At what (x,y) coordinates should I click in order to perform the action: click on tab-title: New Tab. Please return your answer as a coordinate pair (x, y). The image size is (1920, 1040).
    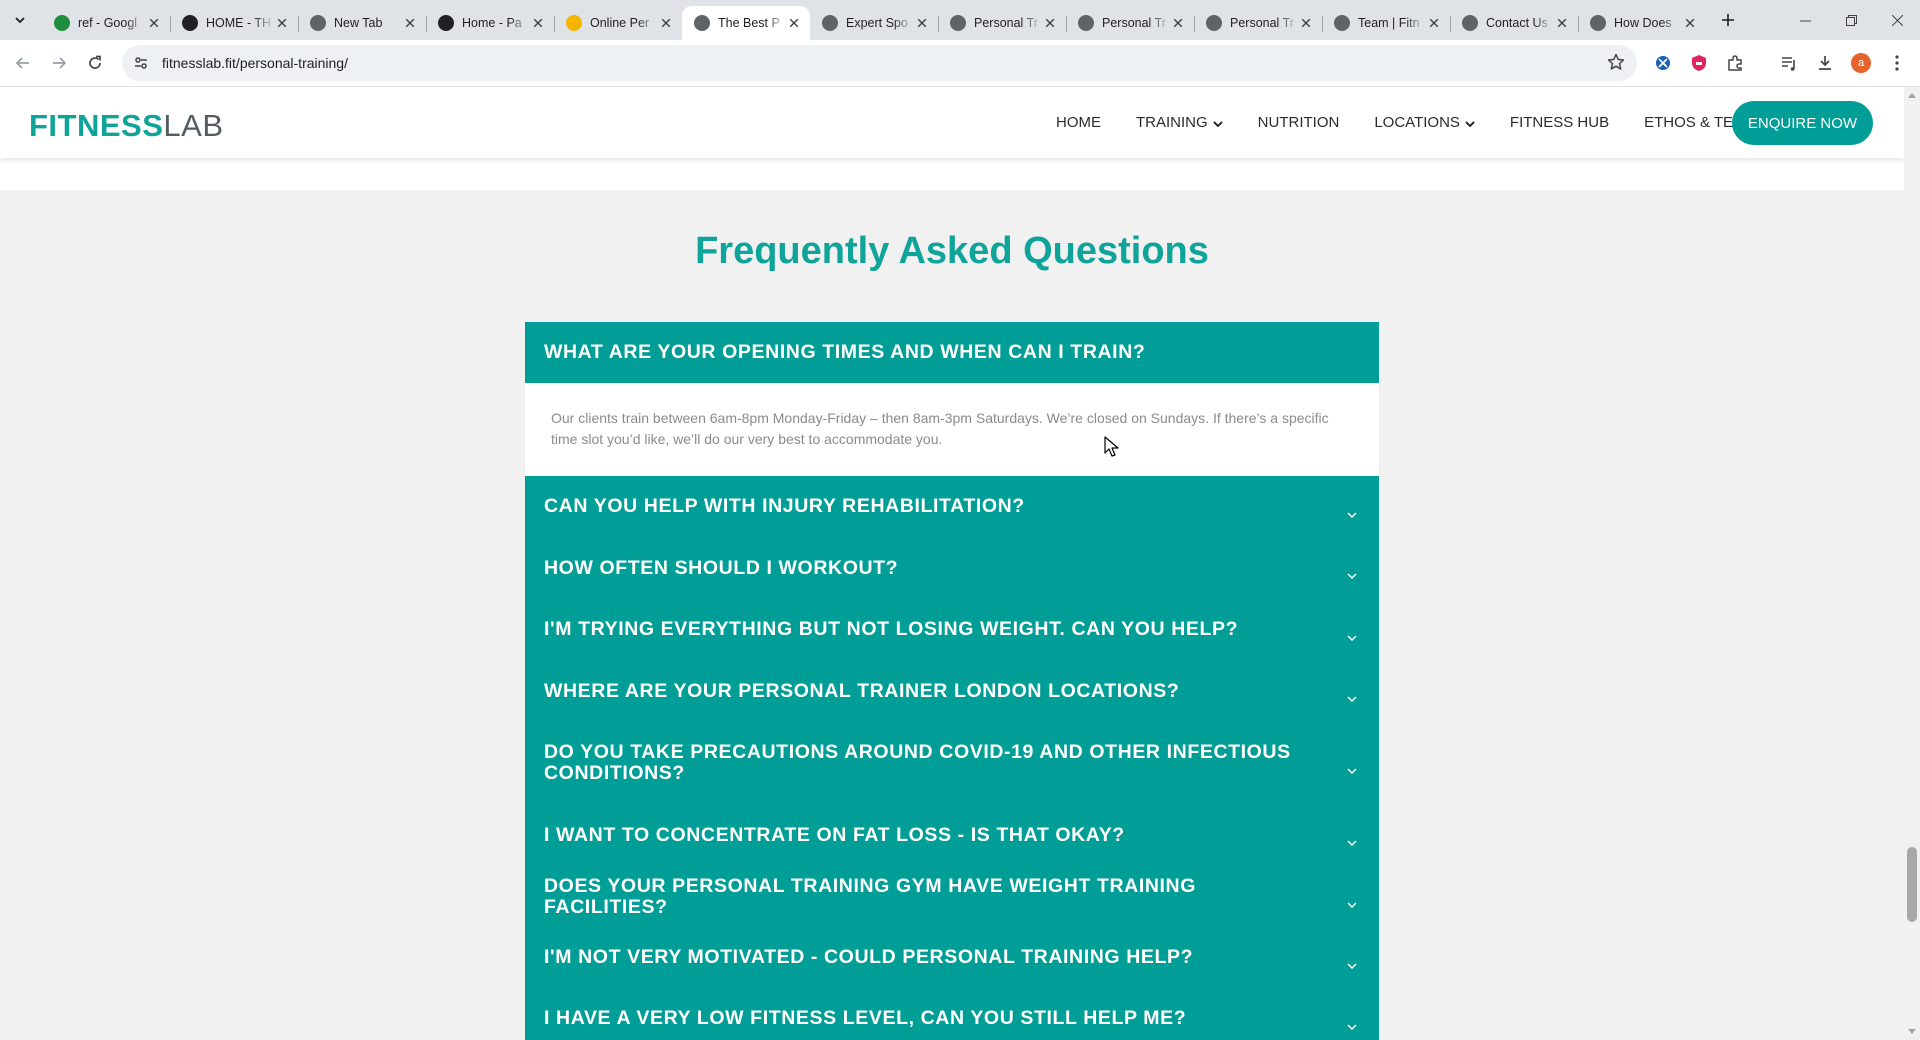
    Looking at the image, I should click on (358, 23).